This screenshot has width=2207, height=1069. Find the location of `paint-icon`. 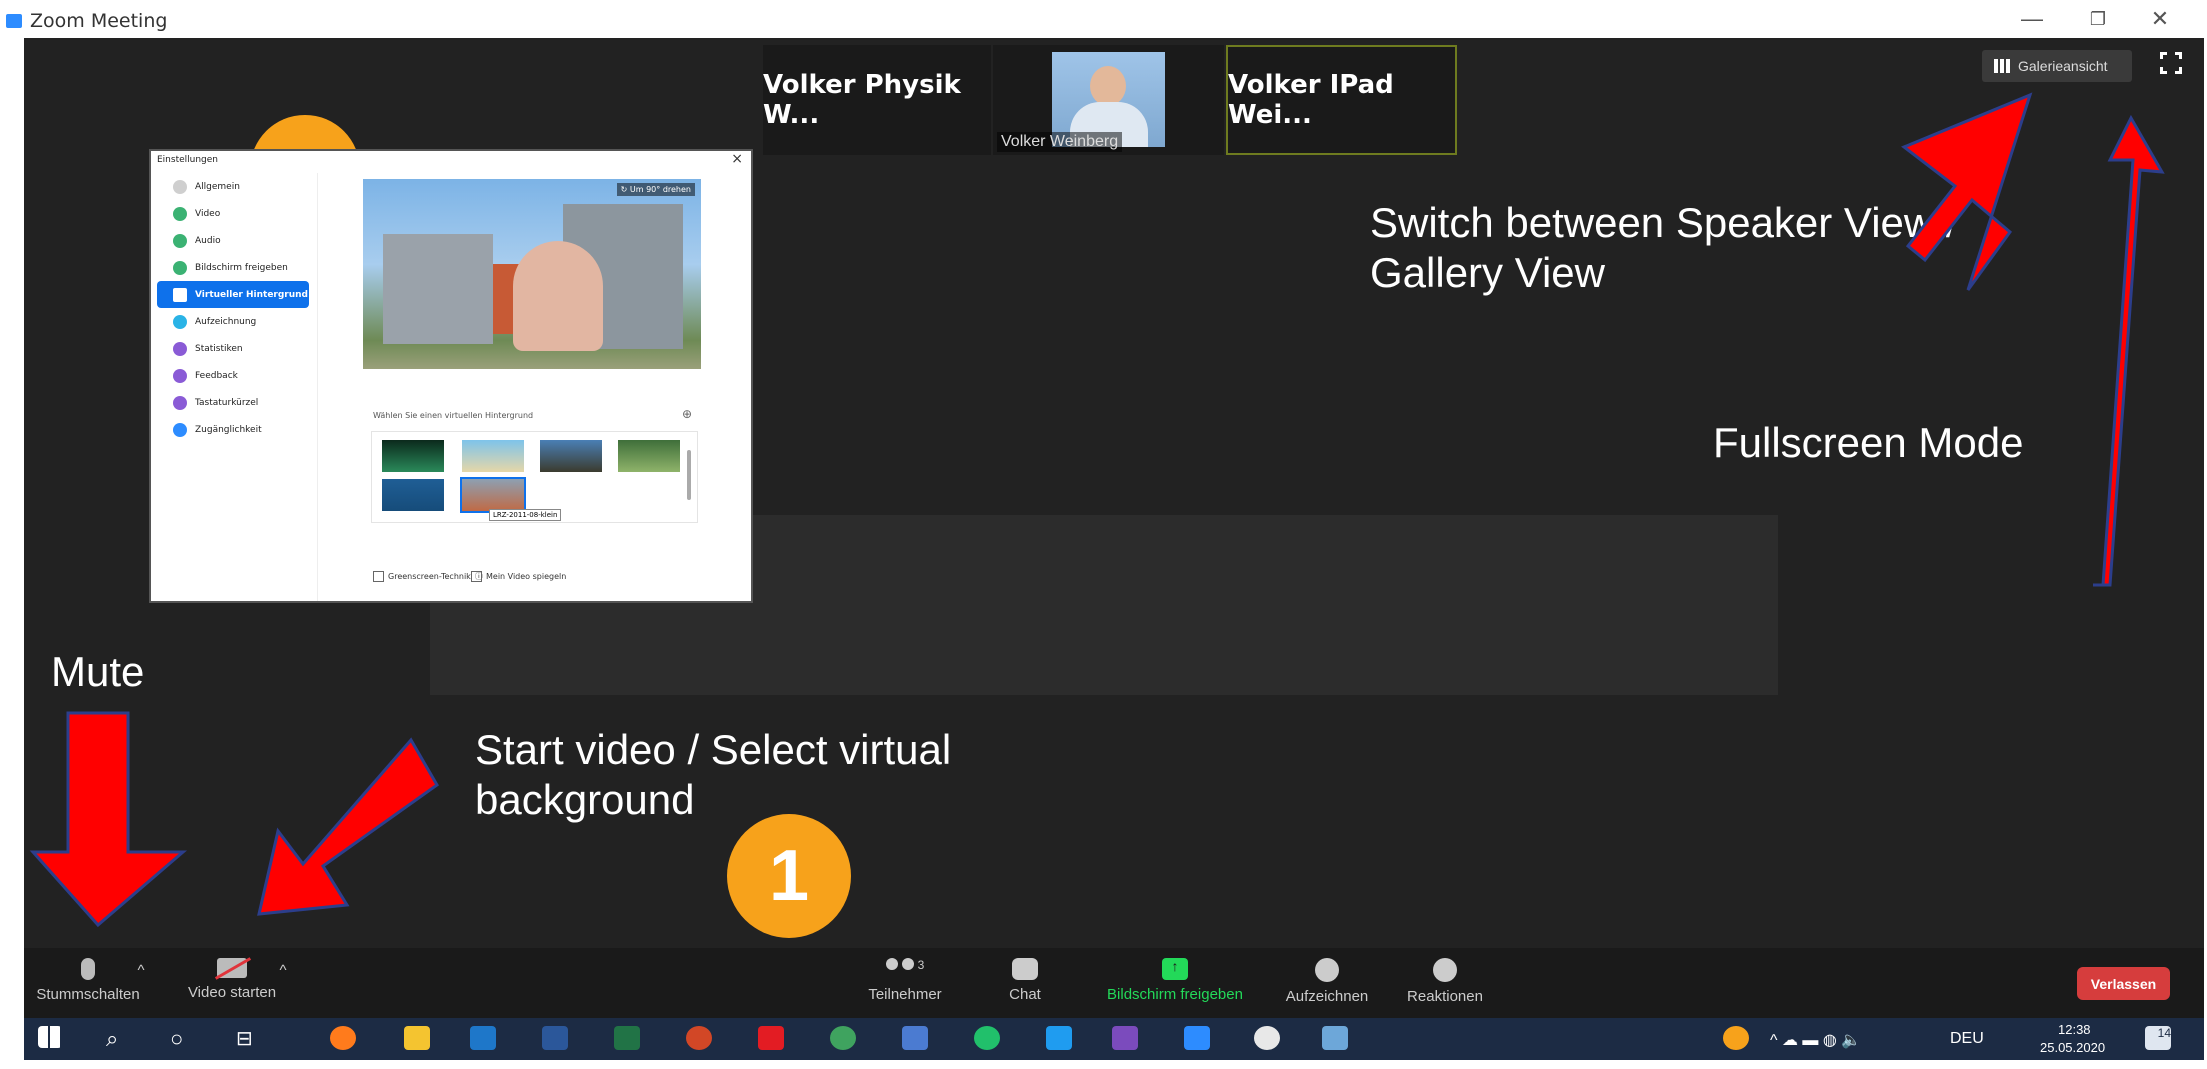

paint-icon is located at coordinates (1335, 1038).